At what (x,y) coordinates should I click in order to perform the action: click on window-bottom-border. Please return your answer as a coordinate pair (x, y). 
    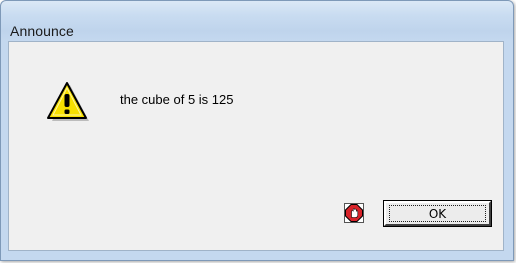
    Looking at the image, I should click on (258, 257).